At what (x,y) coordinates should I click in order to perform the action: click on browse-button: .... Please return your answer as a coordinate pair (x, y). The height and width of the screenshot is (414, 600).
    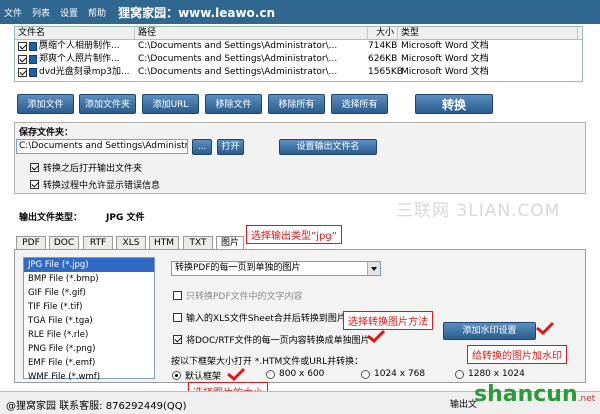
    Looking at the image, I should click on (202, 147).